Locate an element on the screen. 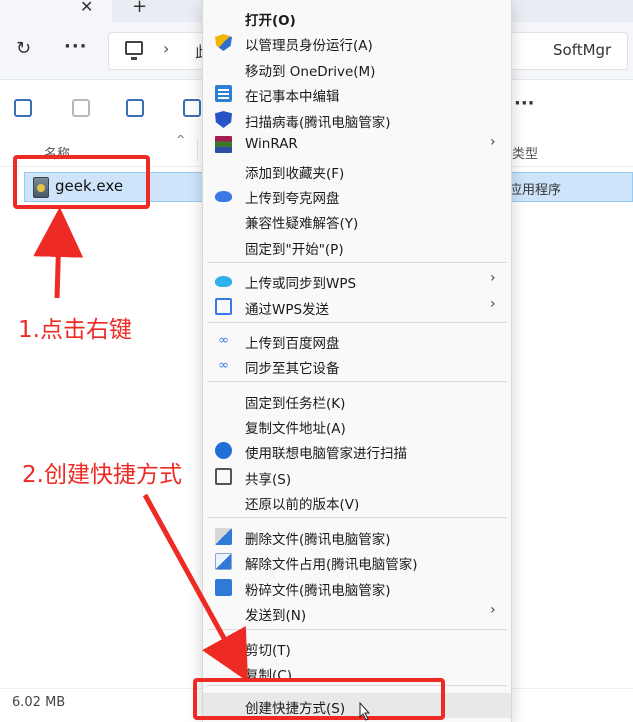  menu-item-label: 解除文件占用(腾讯电脑管家) is located at coordinates (331, 565).